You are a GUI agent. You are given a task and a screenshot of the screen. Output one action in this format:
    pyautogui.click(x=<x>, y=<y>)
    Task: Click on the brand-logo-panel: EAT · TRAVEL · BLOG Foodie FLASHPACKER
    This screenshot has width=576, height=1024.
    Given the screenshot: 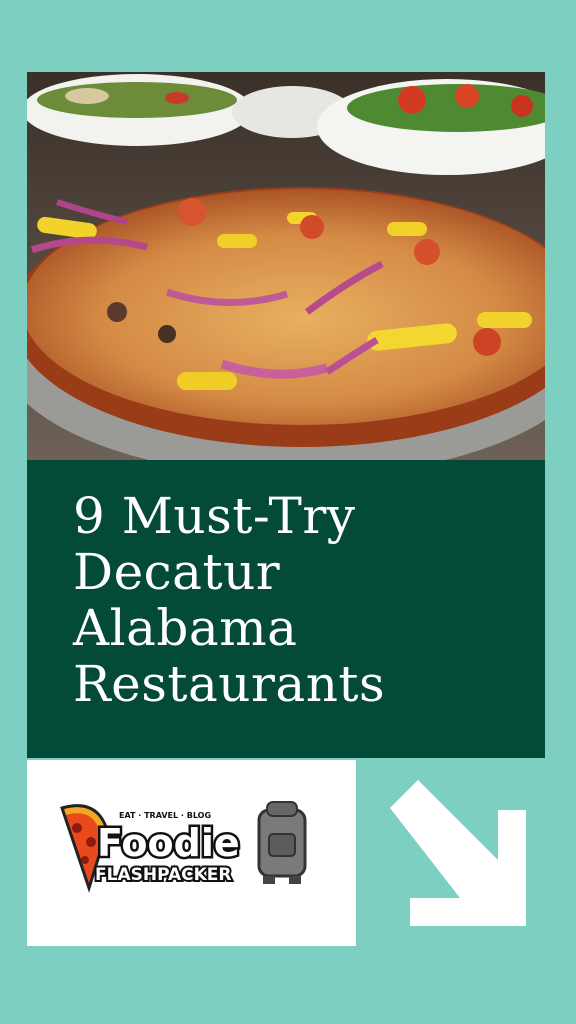 What is the action you would take?
    pyautogui.click(x=191, y=853)
    